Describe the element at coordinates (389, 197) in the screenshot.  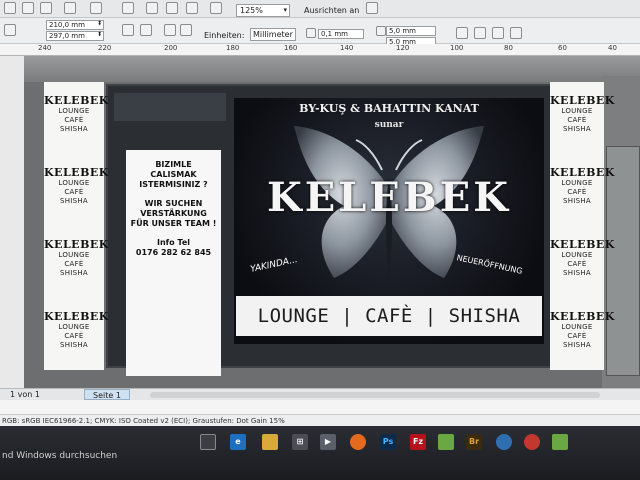
I see `brand-logo: KELEBEK` at that location.